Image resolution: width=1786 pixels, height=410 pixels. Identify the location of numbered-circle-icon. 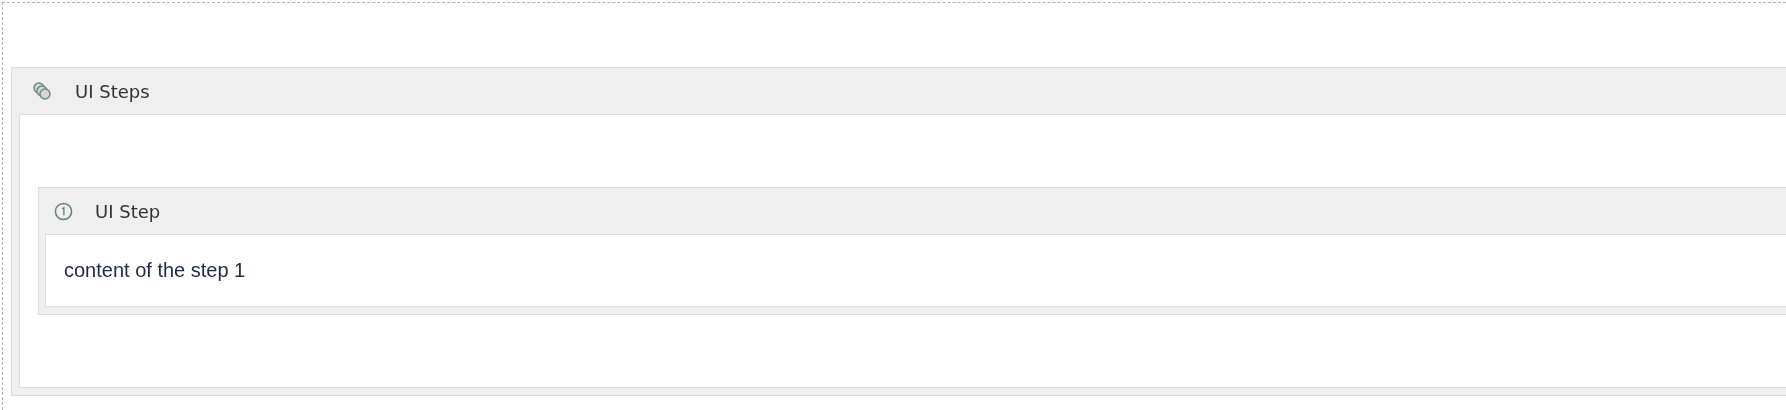
(63, 211).